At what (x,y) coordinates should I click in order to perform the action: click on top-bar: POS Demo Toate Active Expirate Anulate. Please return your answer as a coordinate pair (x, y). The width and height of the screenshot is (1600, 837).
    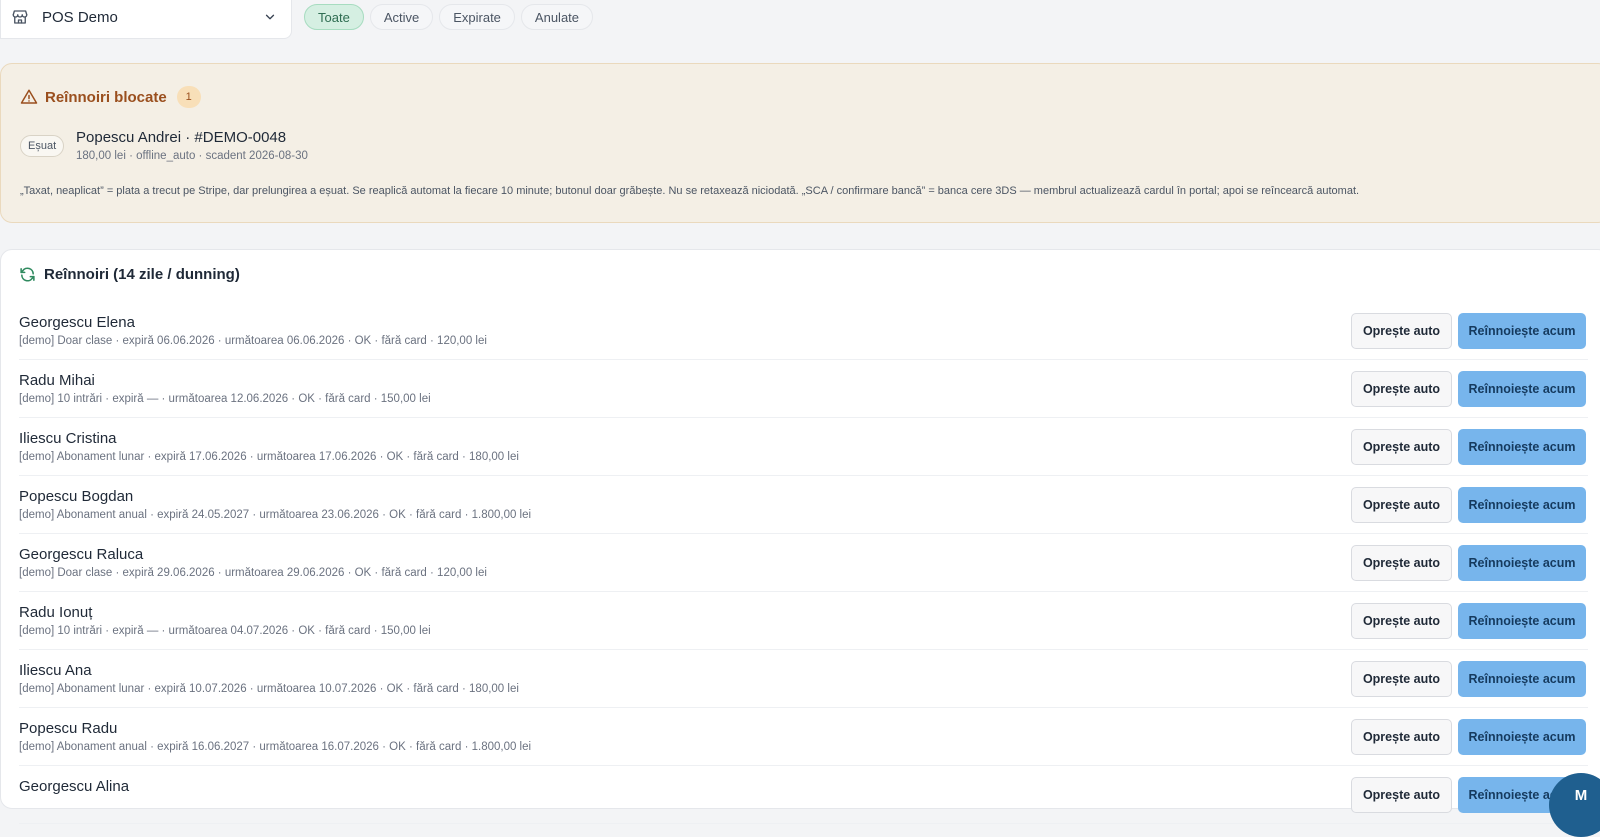
    Looking at the image, I should click on (800, 20).